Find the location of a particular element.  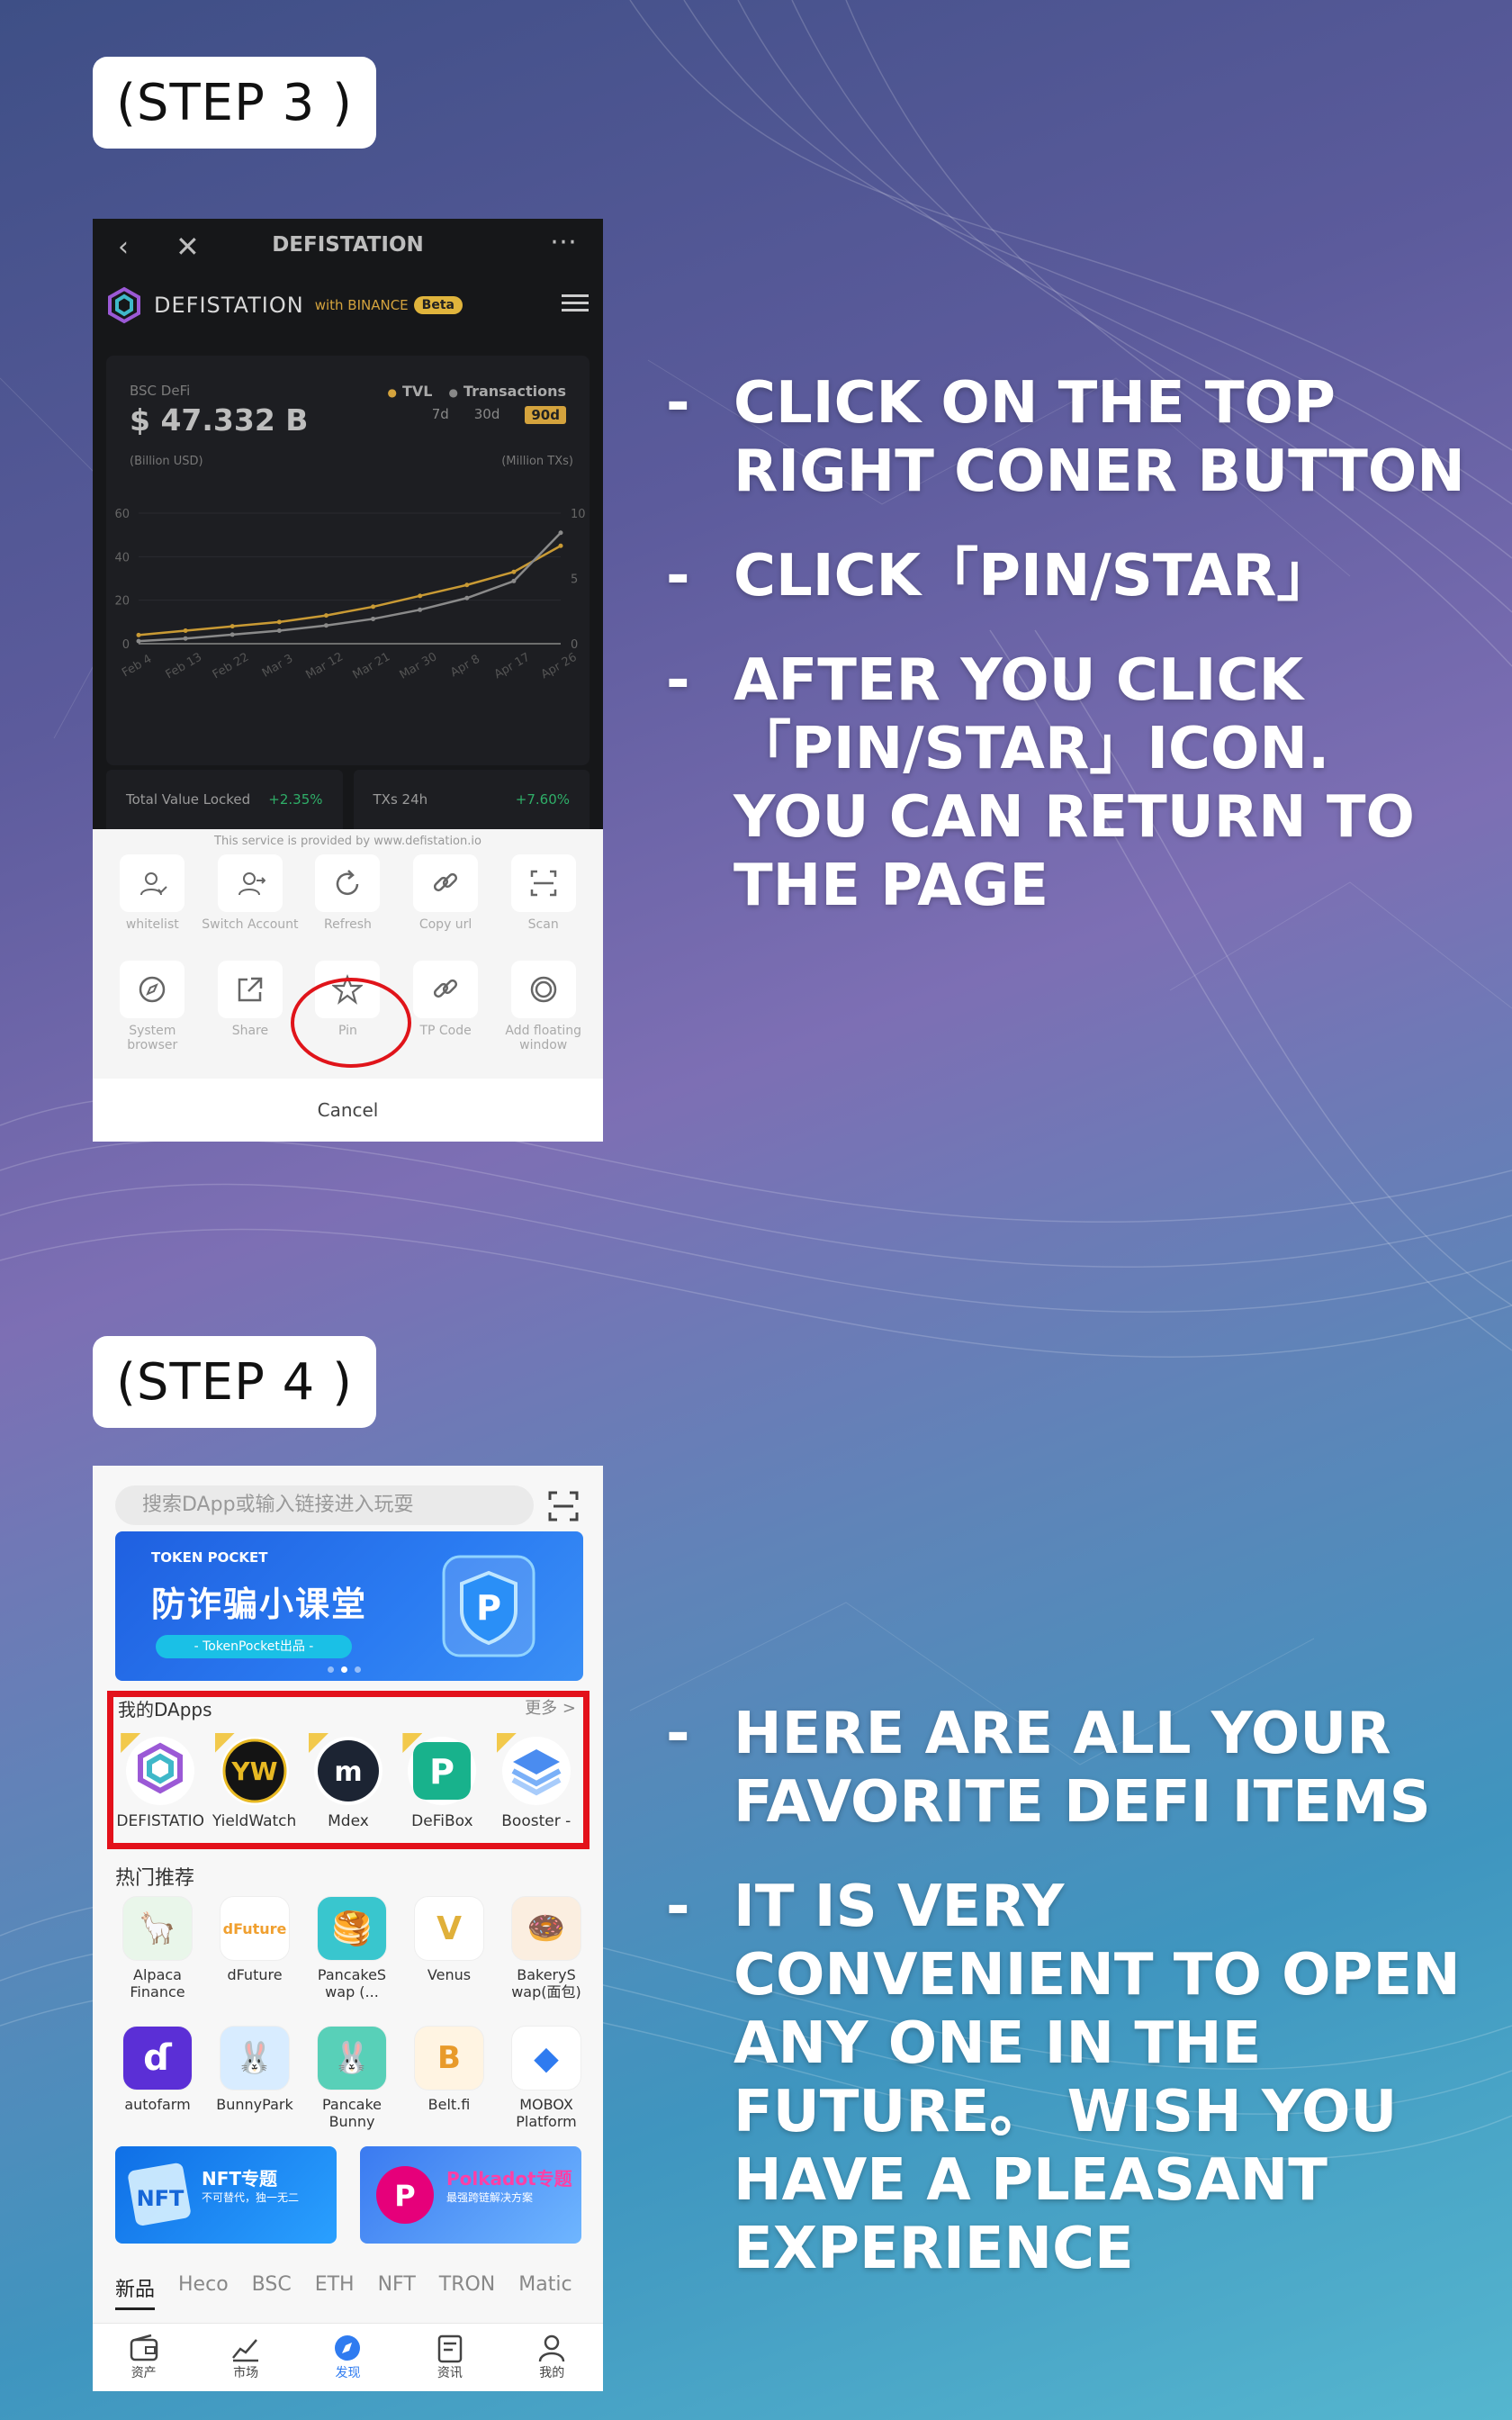

site-brand: DEFISTATION is located at coordinates (229, 305).